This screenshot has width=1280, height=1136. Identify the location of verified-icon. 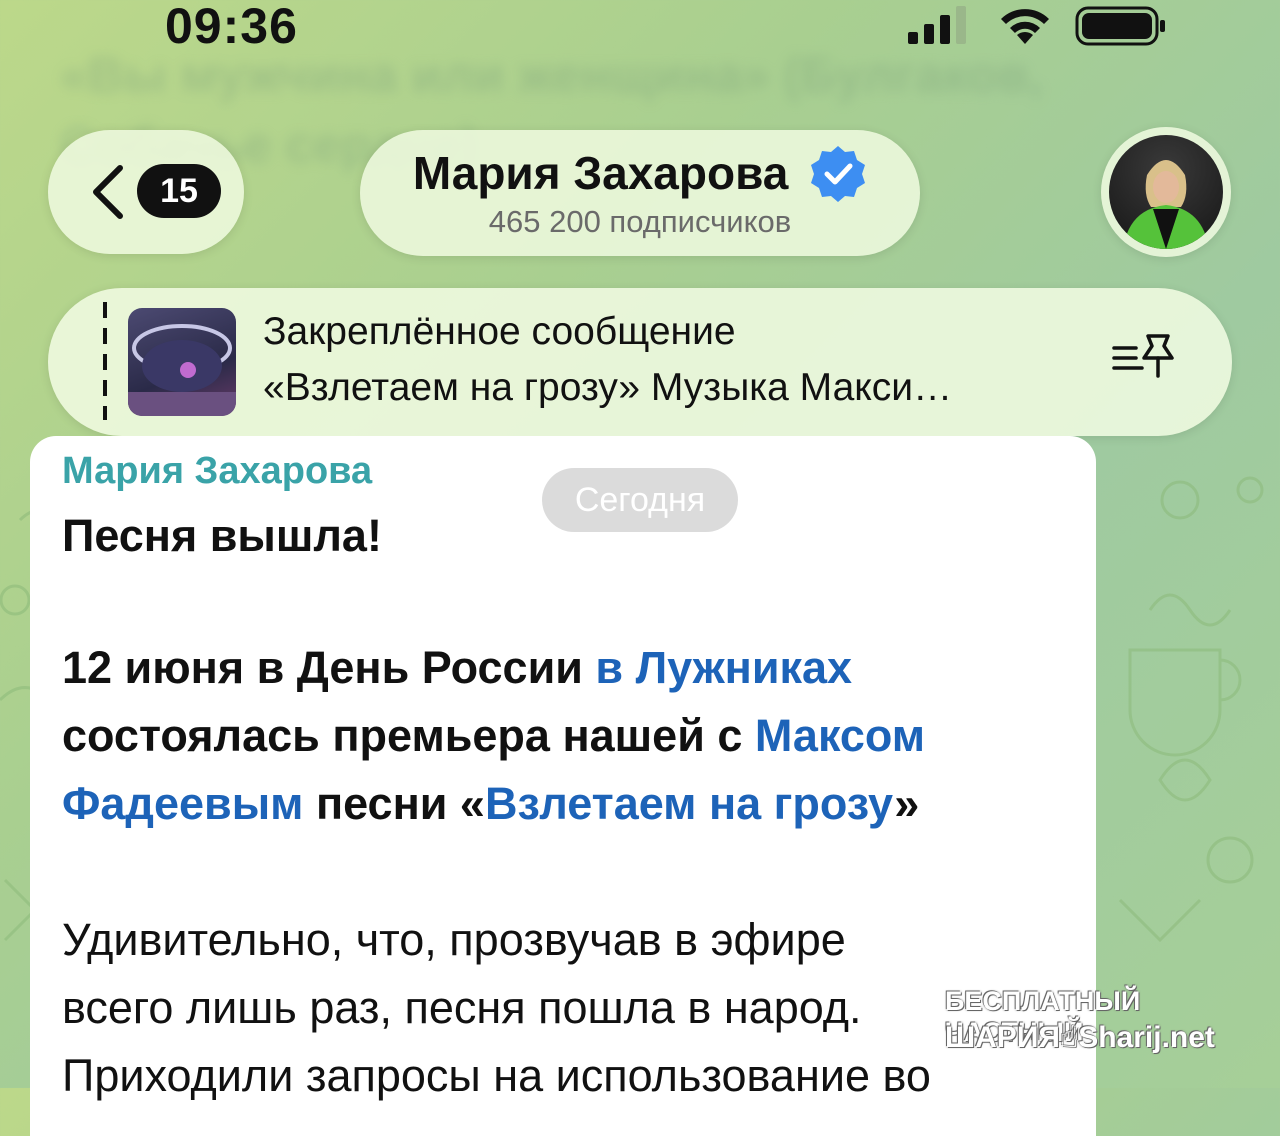
(838, 173).